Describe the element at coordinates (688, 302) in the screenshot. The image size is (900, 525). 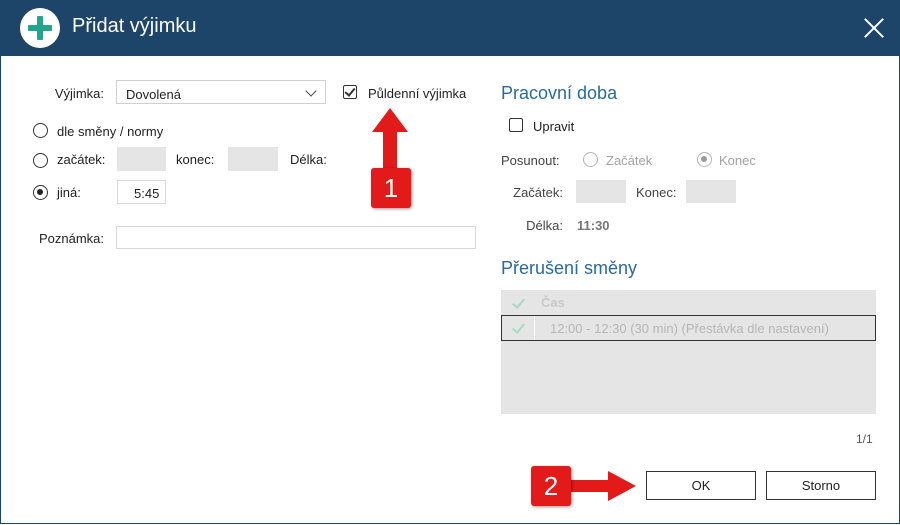
I see `table-header: Čas` at that location.